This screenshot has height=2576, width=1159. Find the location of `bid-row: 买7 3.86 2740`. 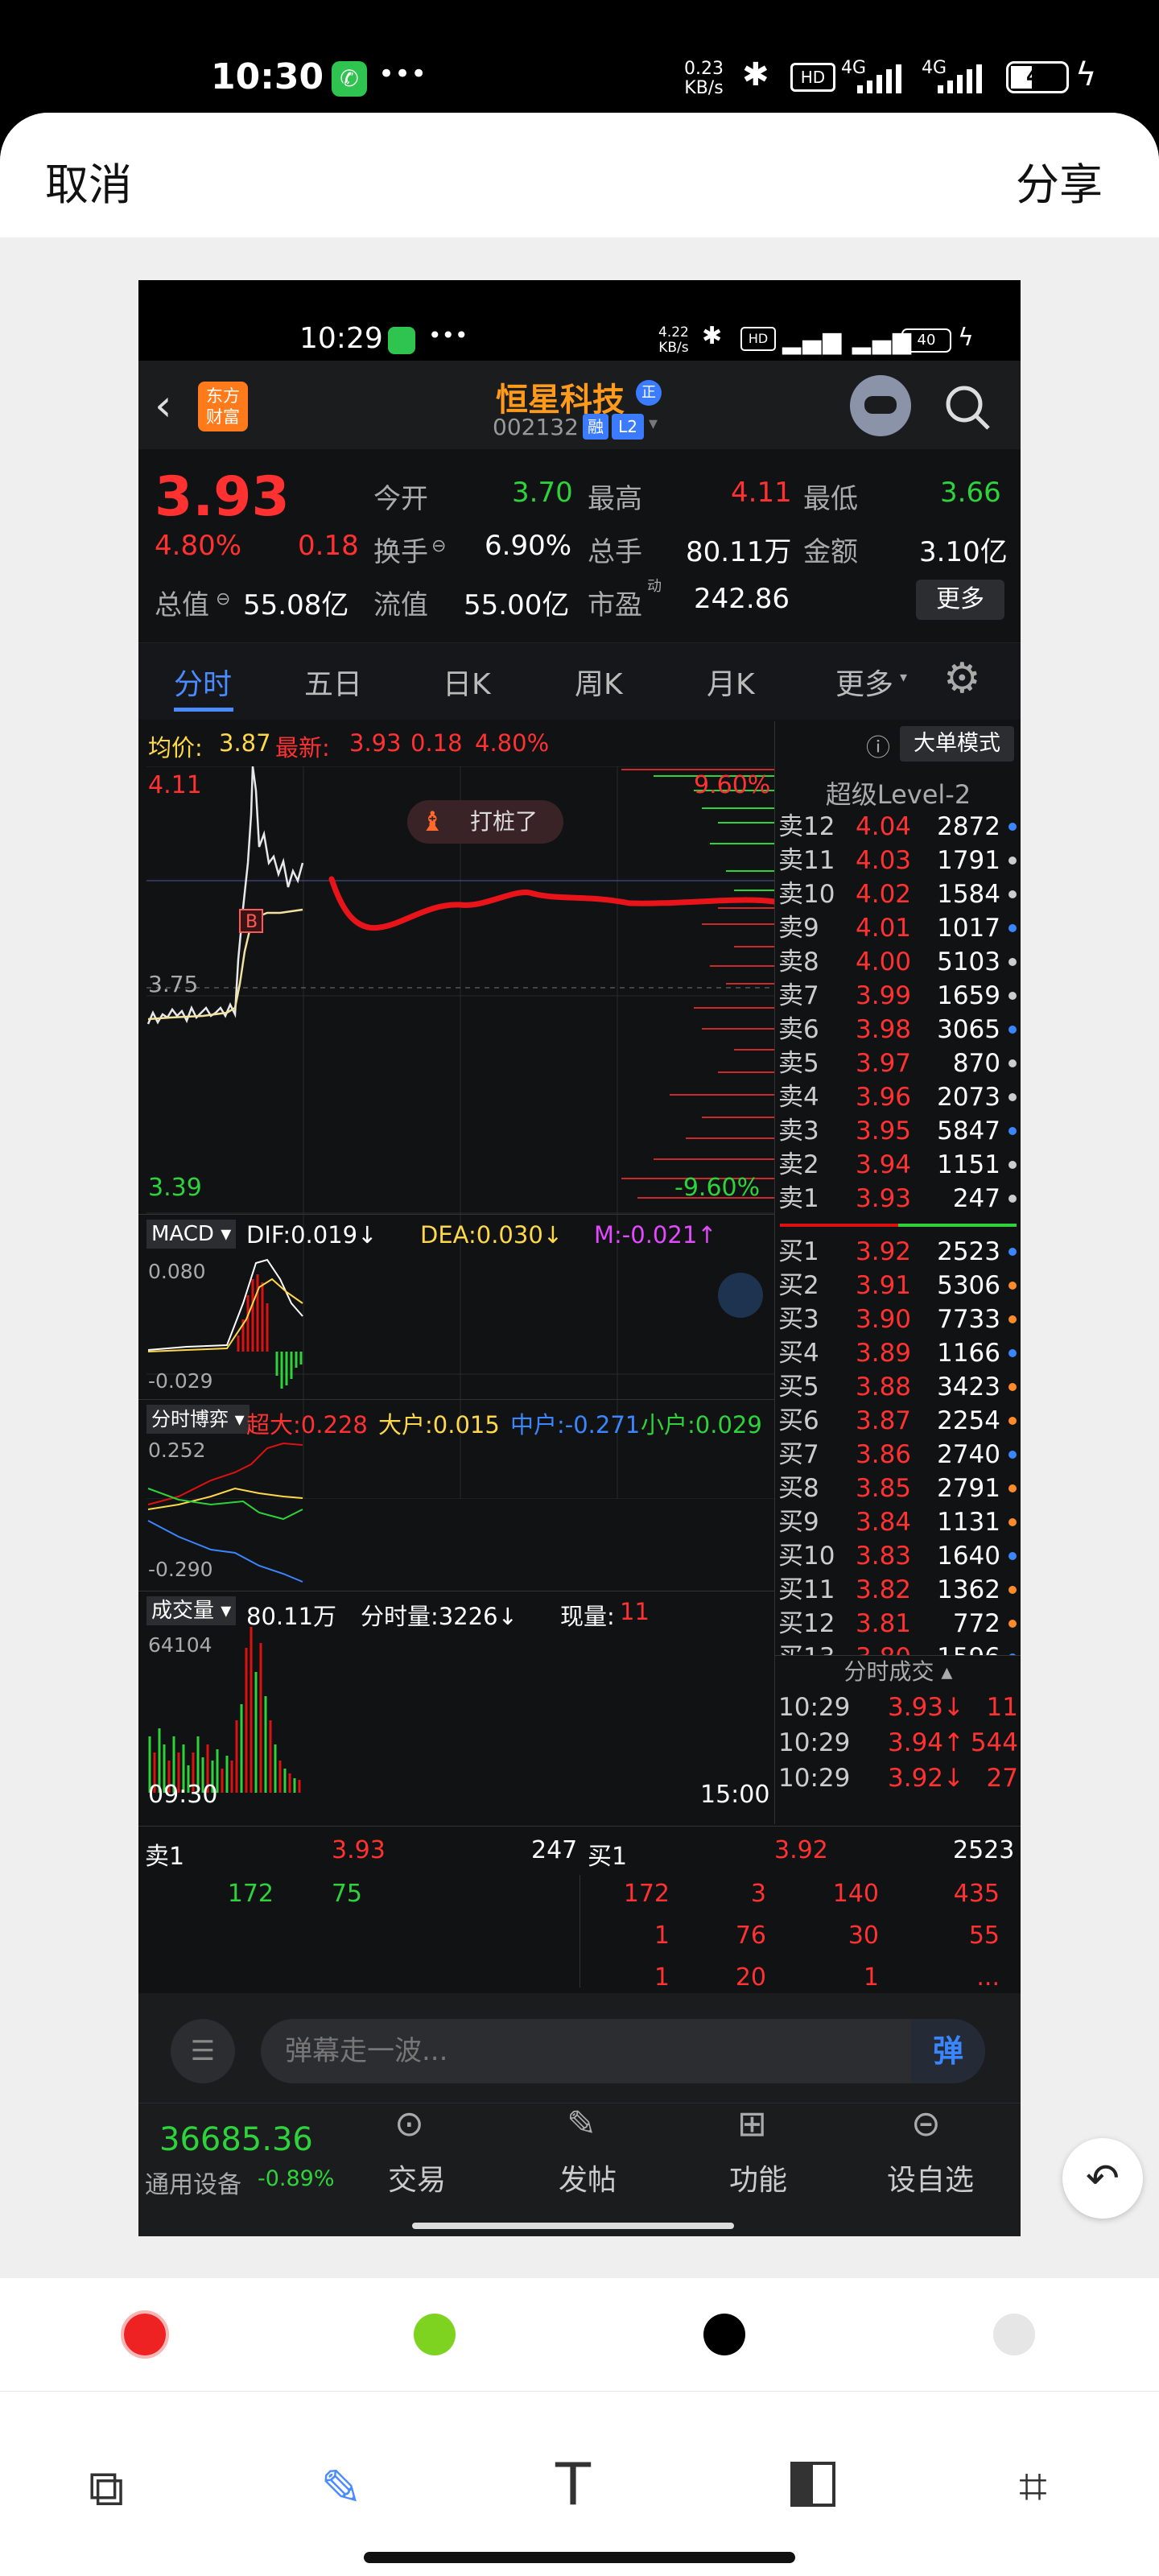

bid-row: 买7 3.86 2740 is located at coordinates (898, 1455).